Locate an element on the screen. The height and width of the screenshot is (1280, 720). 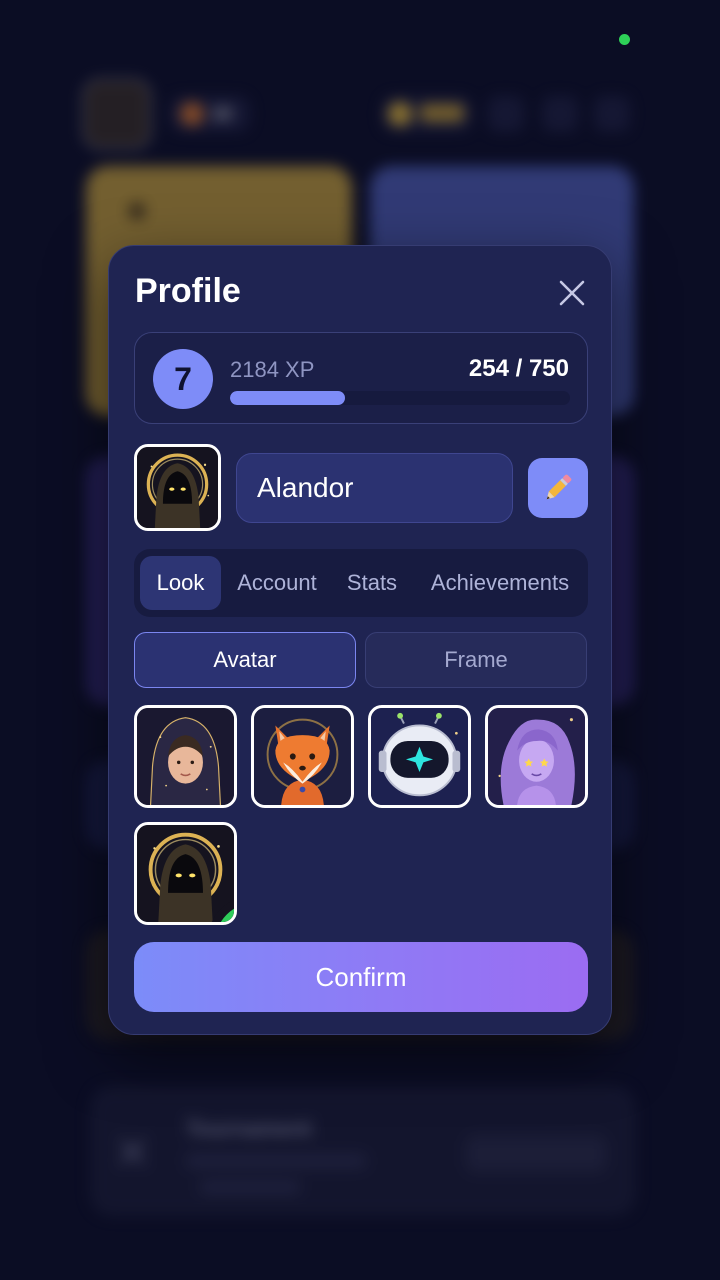
modal-title: Profile is located at coordinates (188, 291).